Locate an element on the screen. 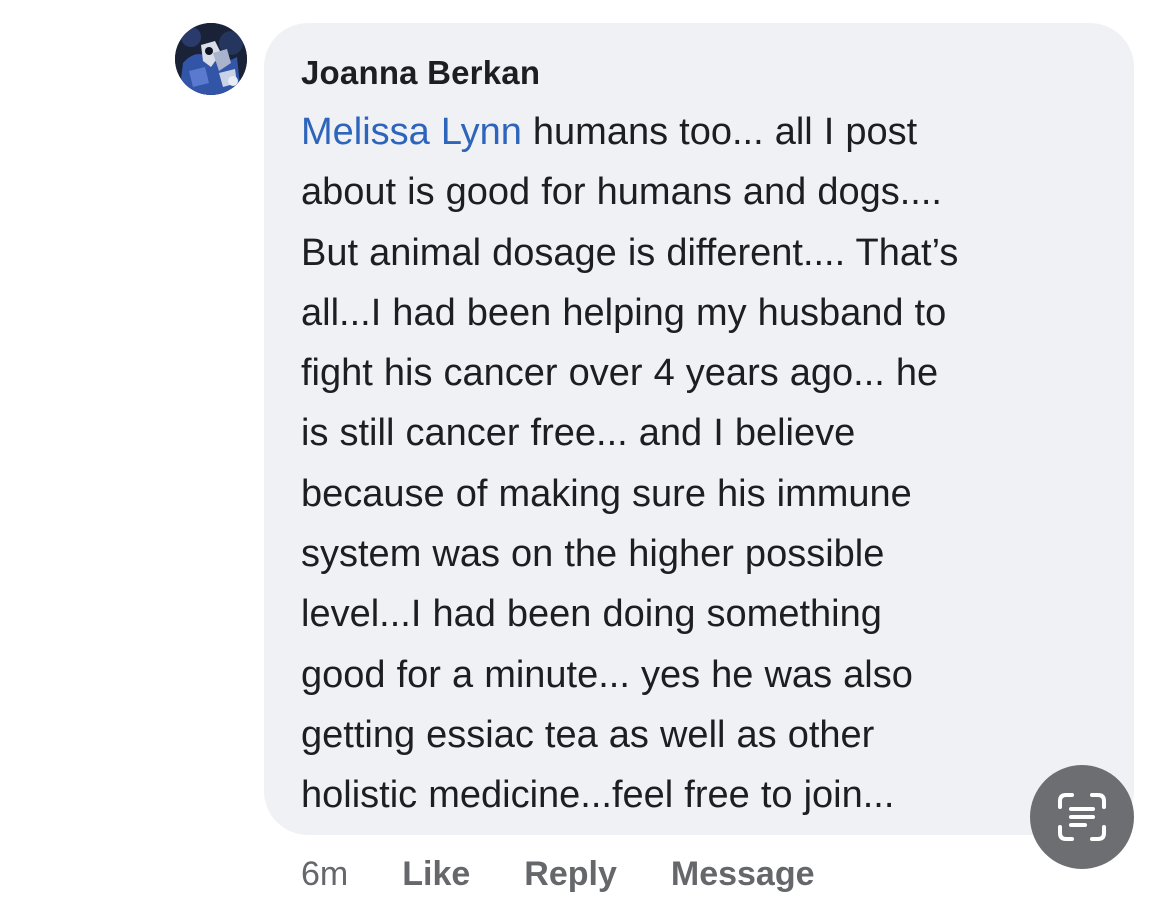 The width and height of the screenshot is (1170, 897). comment-actions: 6m Like Reply Message is located at coordinates (558, 874).